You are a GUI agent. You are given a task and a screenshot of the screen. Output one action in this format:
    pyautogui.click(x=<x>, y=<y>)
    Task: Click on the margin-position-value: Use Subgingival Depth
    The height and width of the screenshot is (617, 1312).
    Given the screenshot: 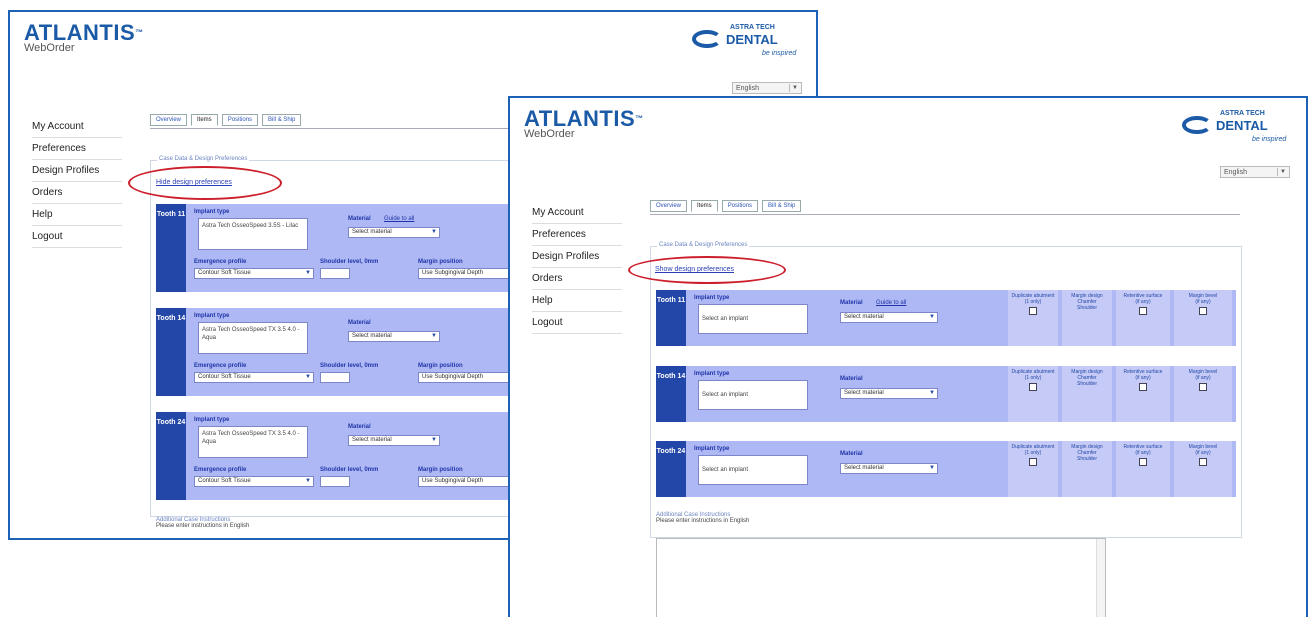 What is the action you would take?
    pyautogui.click(x=453, y=273)
    